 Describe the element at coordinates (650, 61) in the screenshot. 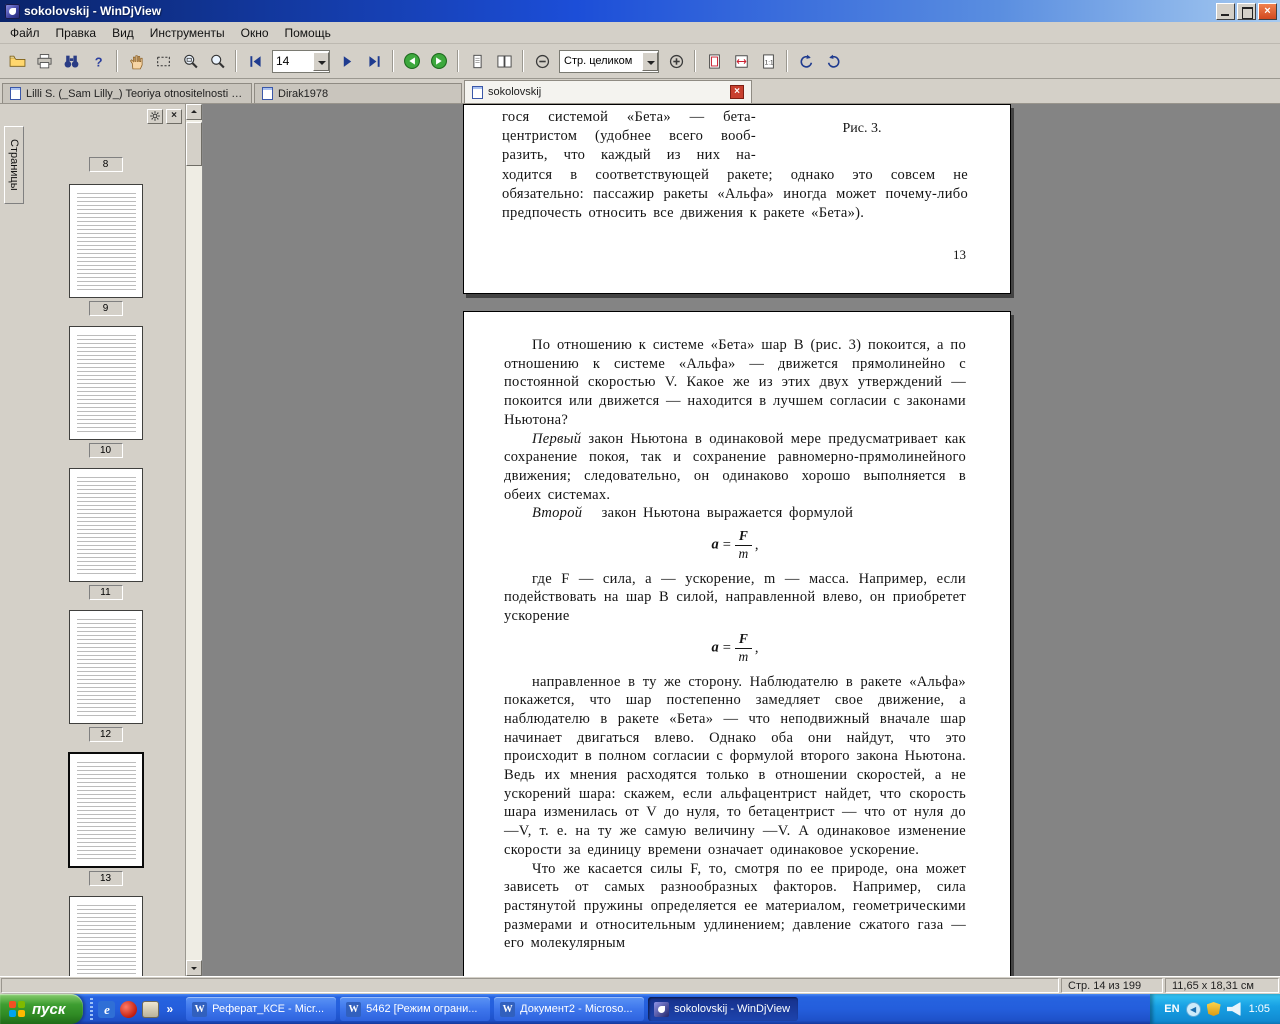

I see `zoom-dropdown-icon` at that location.